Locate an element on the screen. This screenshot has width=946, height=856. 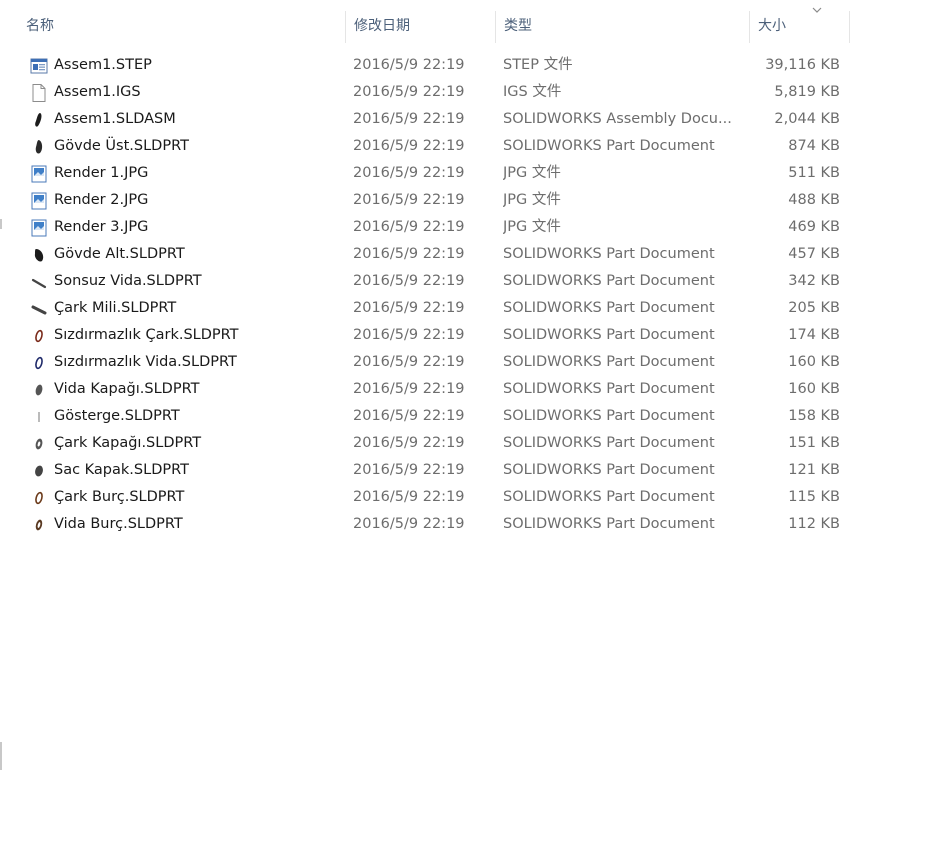
file-name: Vida Kapağı.SLDPRT is located at coordinates (127, 389).